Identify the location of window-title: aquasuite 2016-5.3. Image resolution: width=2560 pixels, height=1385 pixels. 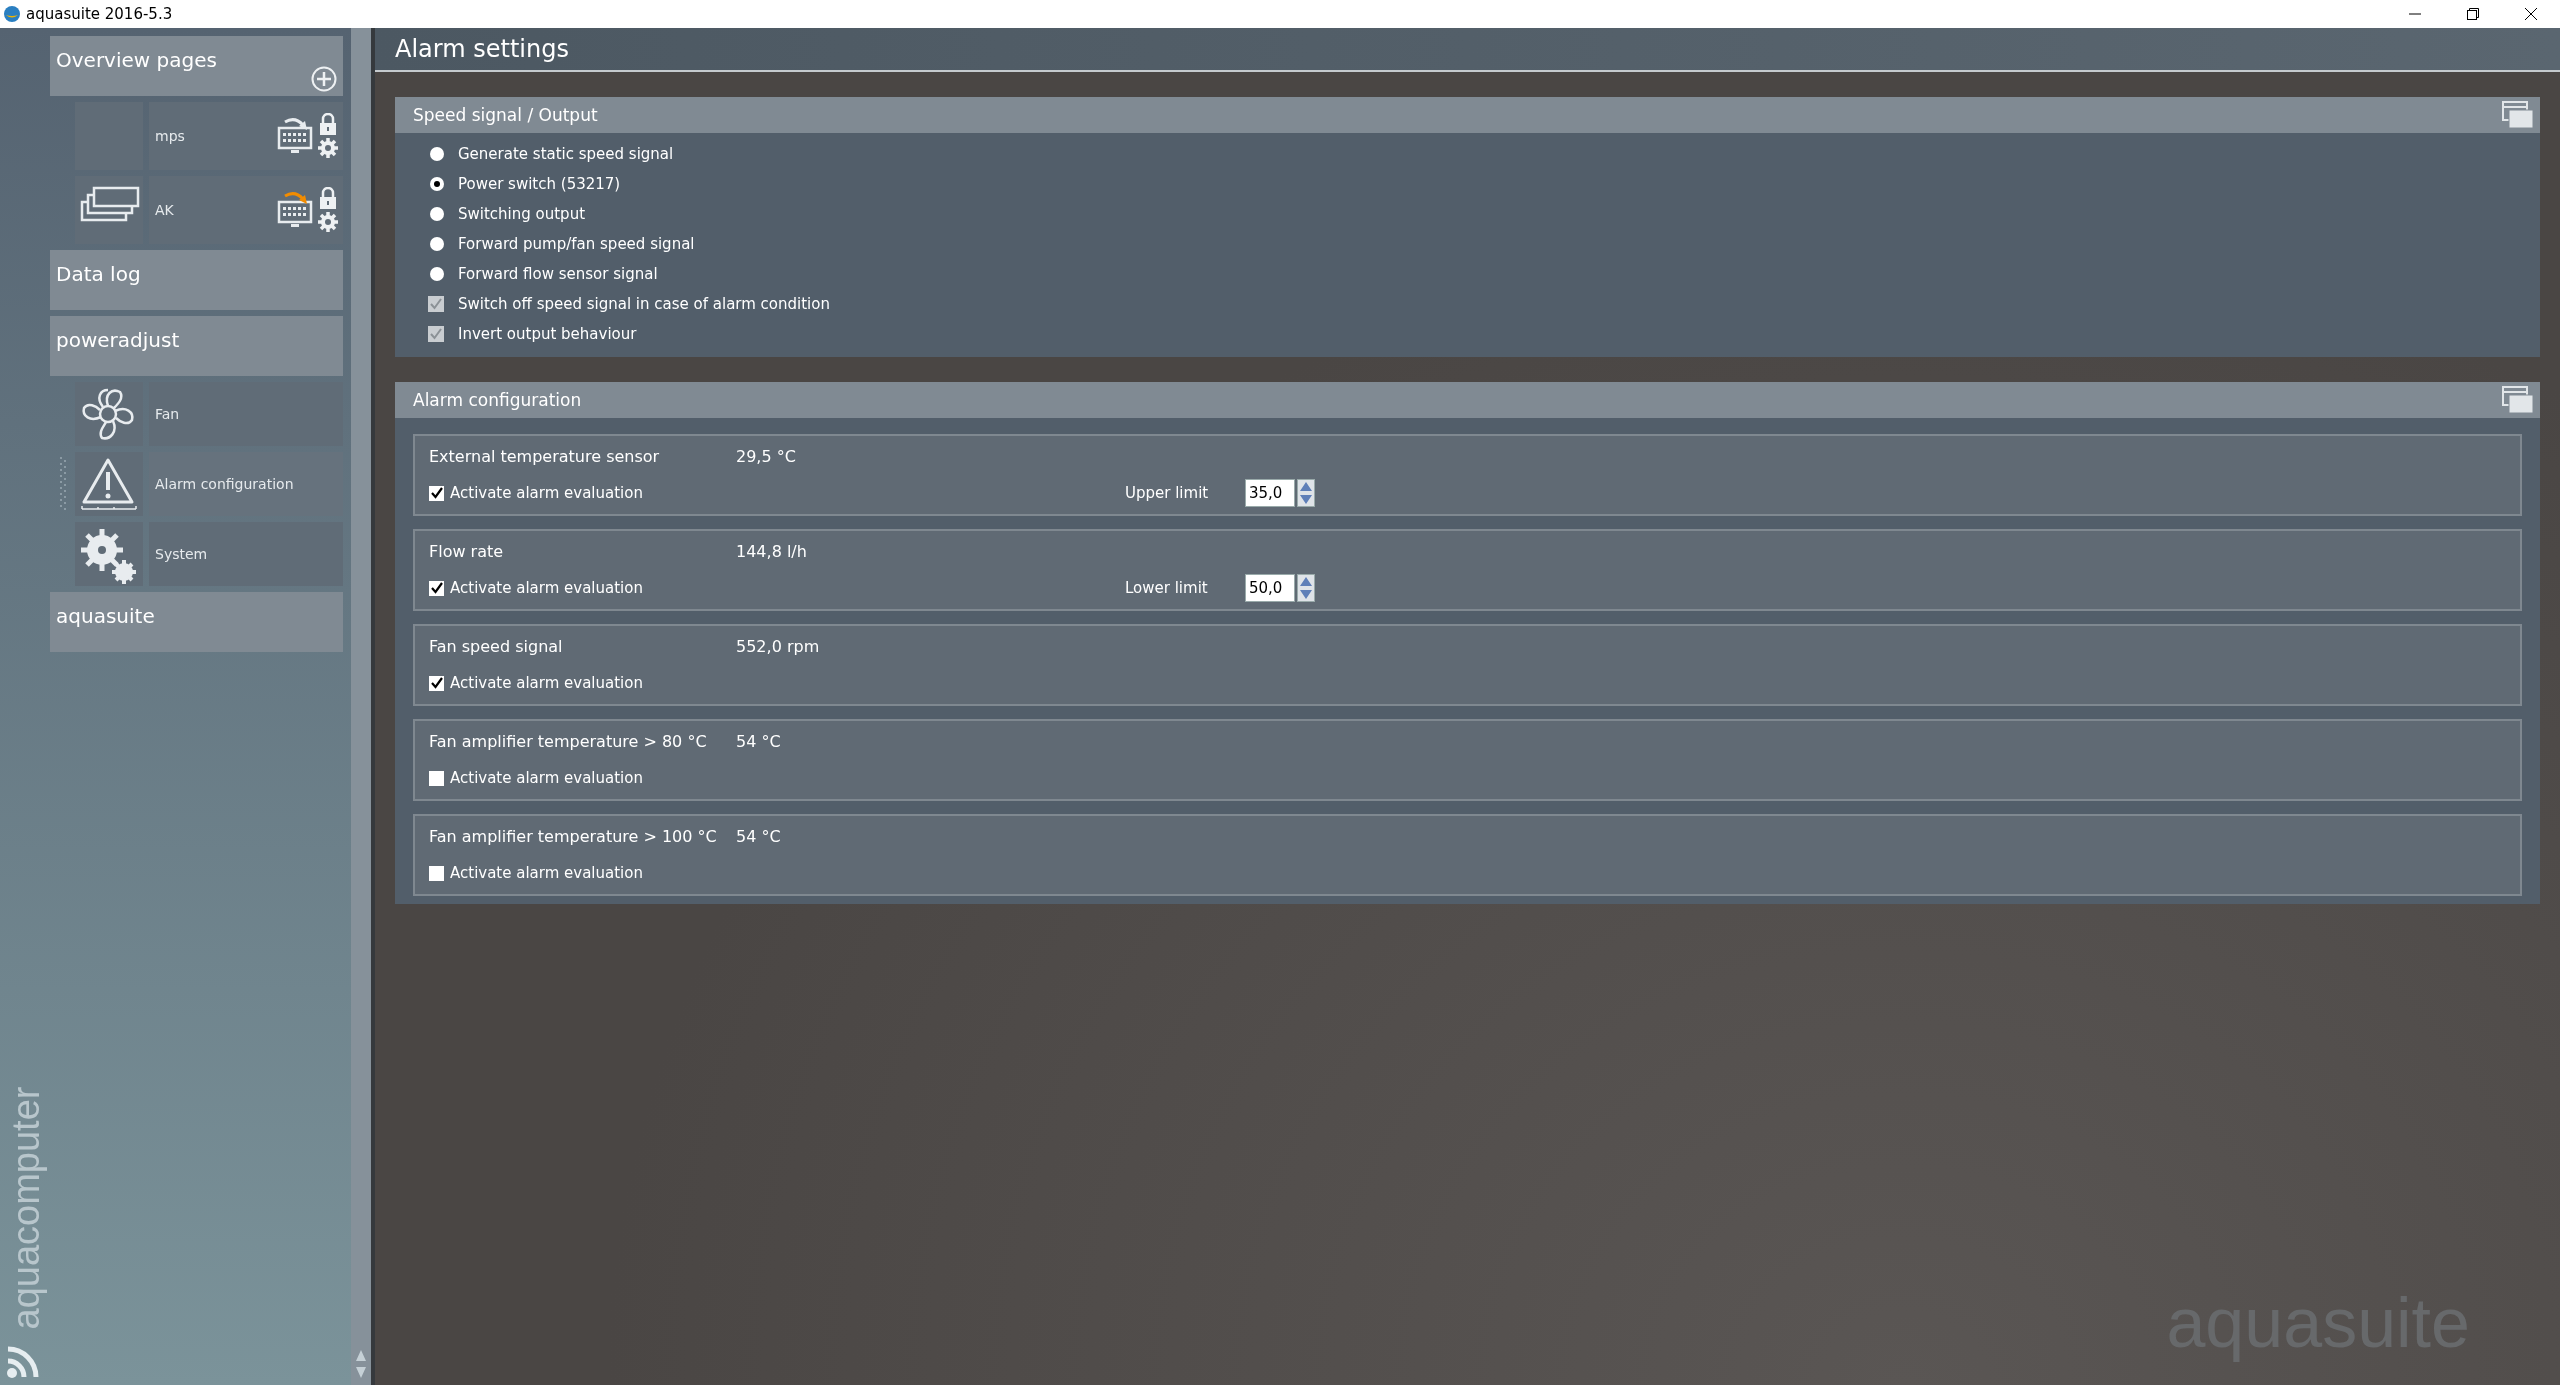
(99, 14).